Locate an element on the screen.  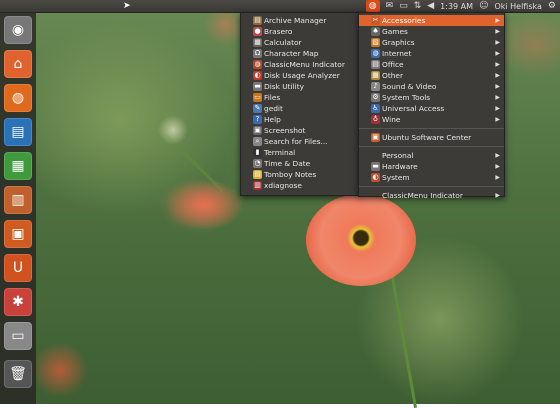
wine-icon: ♁ is located at coordinates (375, 119).